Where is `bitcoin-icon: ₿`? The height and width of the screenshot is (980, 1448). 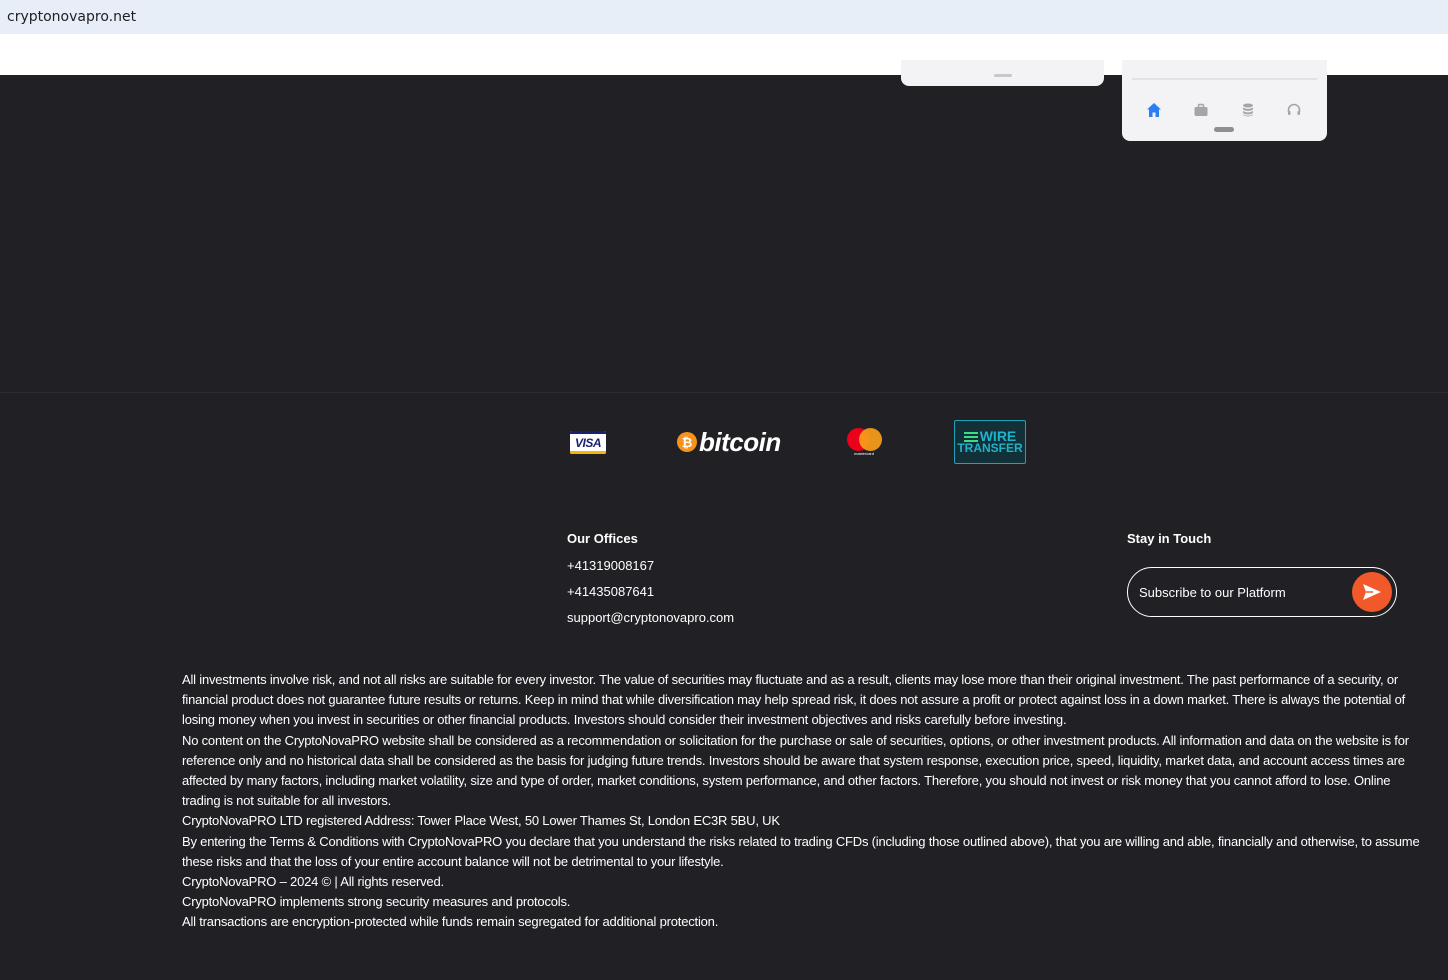 bitcoin-icon: ₿ is located at coordinates (687, 442).